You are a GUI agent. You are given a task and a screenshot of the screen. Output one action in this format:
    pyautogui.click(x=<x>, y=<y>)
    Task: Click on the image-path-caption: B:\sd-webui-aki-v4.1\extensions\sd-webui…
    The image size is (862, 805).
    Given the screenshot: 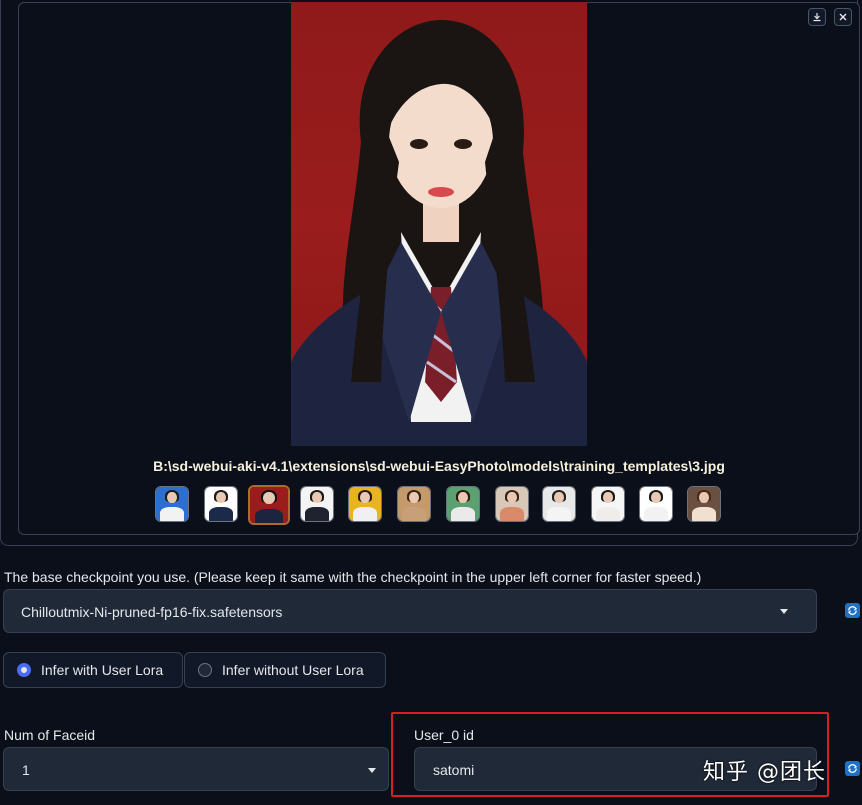 What is the action you would take?
    pyautogui.click(x=439, y=466)
    